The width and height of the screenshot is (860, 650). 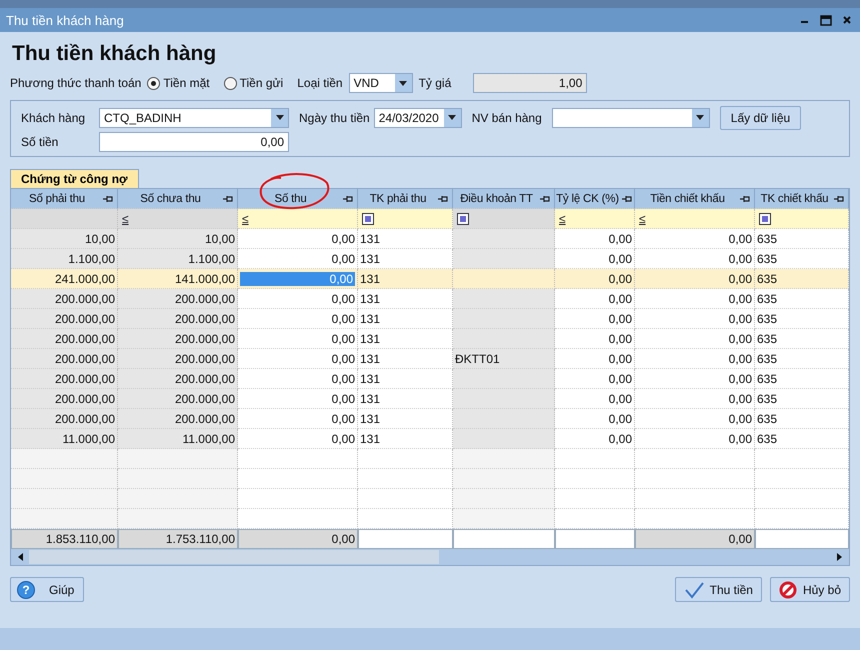 I want to click on window-title: Thu tiền khách hàng, so click(x=65, y=20).